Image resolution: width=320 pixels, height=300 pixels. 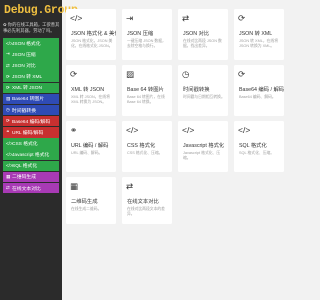 I want to click on sidebar-item-label: SQL 格式化, so click(x=25, y=167).